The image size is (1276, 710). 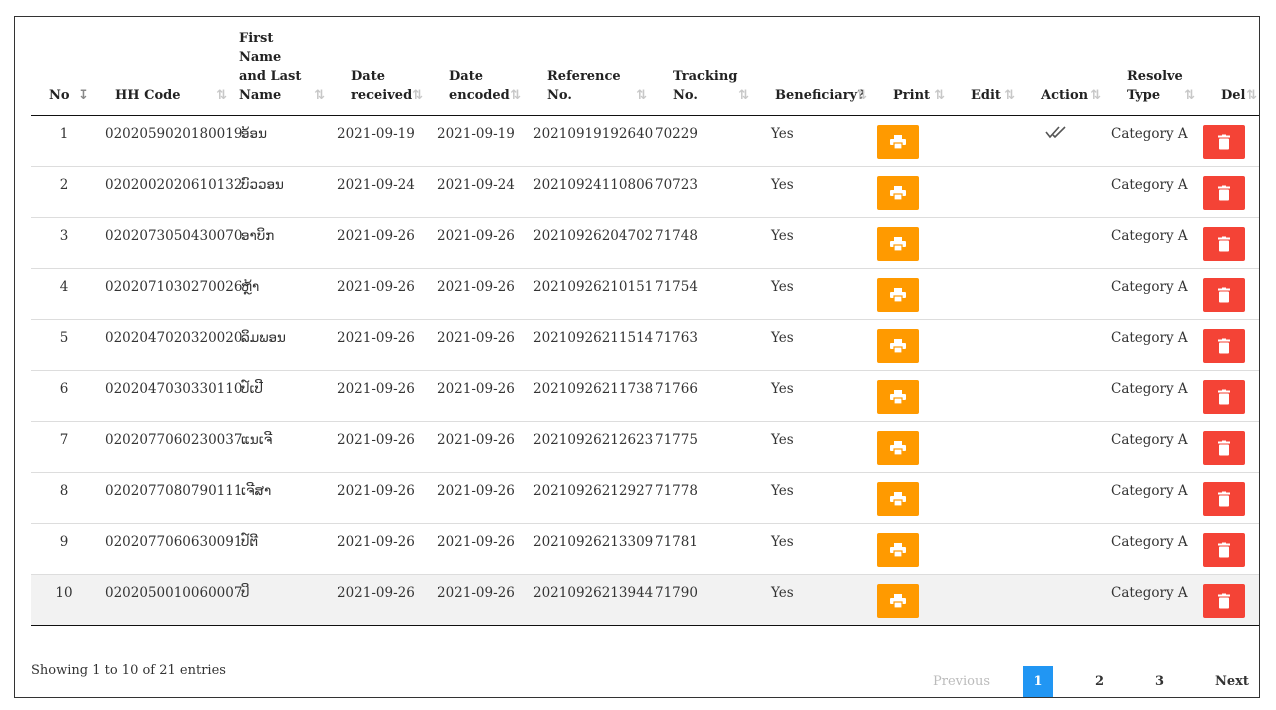 What do you see at coordinates (1056, 134) in the screenshot?
I see `double-check-icon` at bounding box center [1056, 134].